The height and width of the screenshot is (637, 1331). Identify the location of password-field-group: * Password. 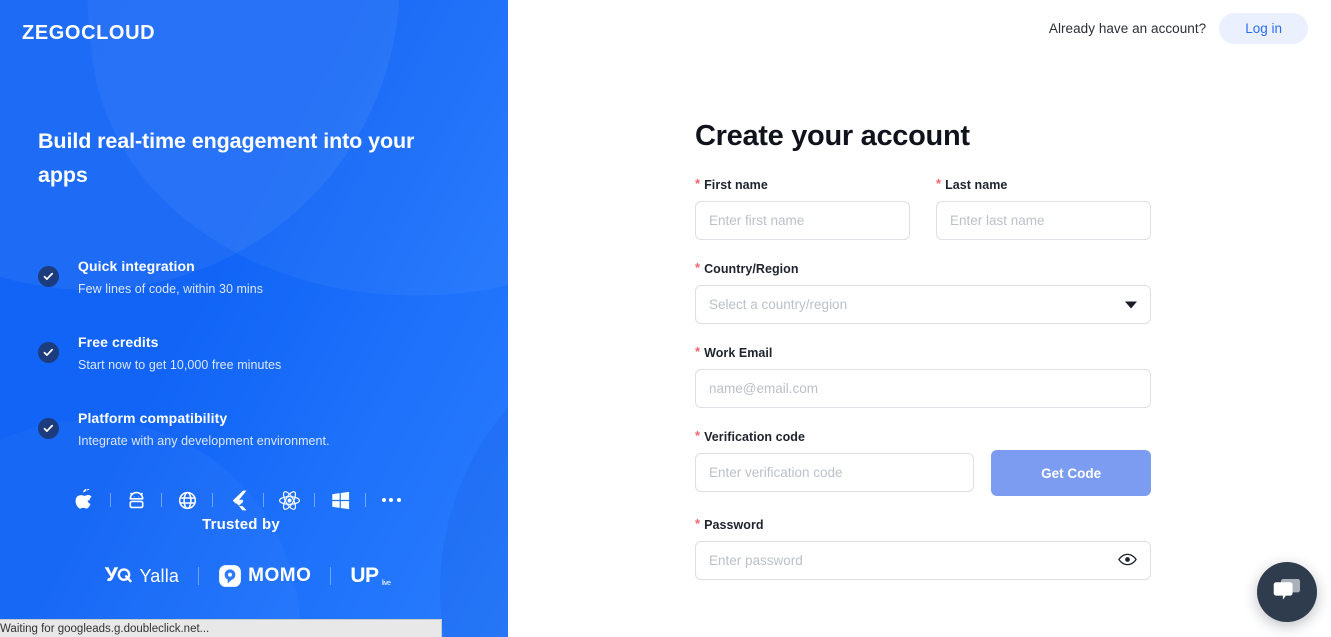
(923, 548).